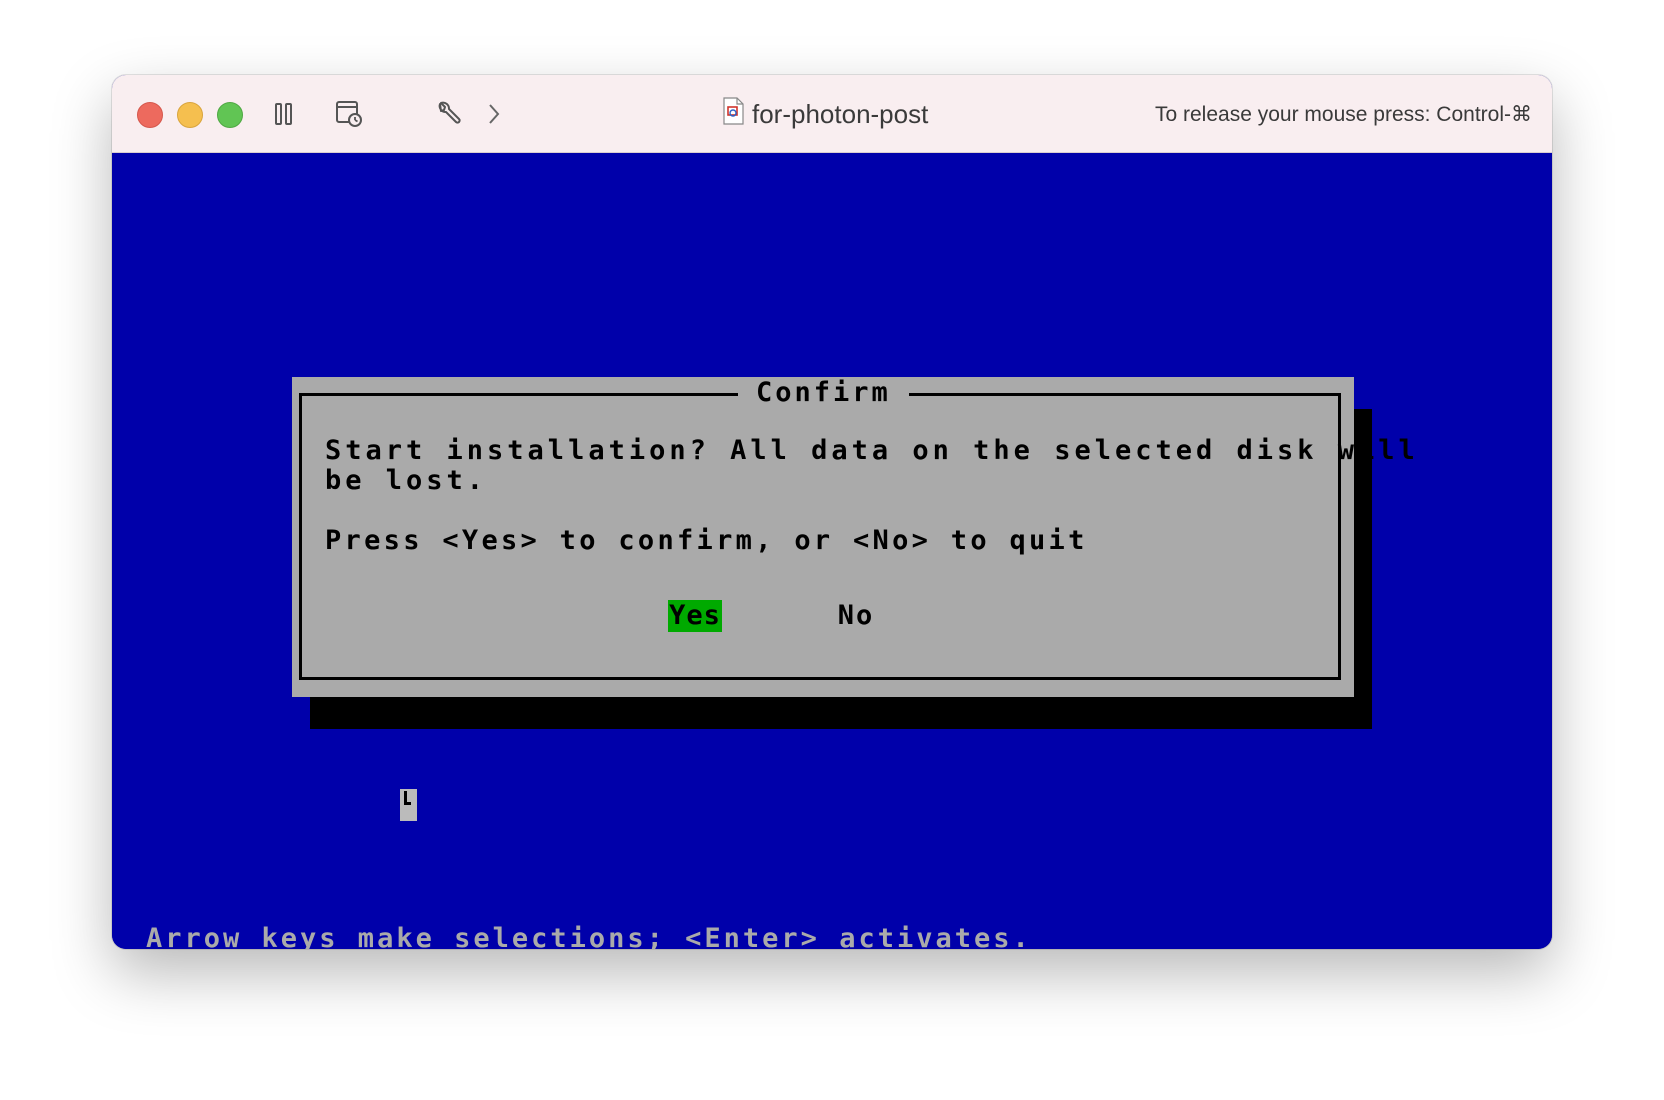 This screenshot has width=1664, height=1100. I want to click on yes-button: Yes, so click(695, 616).